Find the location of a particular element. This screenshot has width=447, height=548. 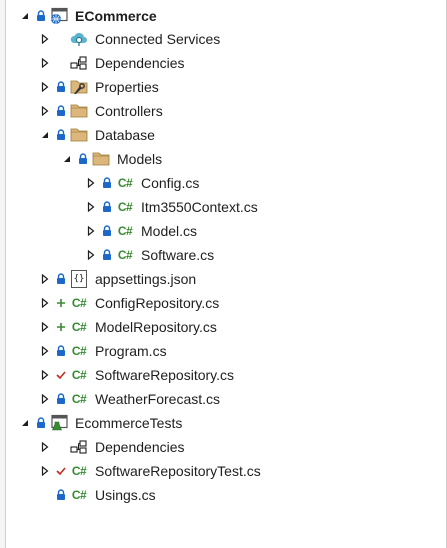

tree-node-model-repository-cs: C# ModelRepository.cs is located at coordinates (226, 327).